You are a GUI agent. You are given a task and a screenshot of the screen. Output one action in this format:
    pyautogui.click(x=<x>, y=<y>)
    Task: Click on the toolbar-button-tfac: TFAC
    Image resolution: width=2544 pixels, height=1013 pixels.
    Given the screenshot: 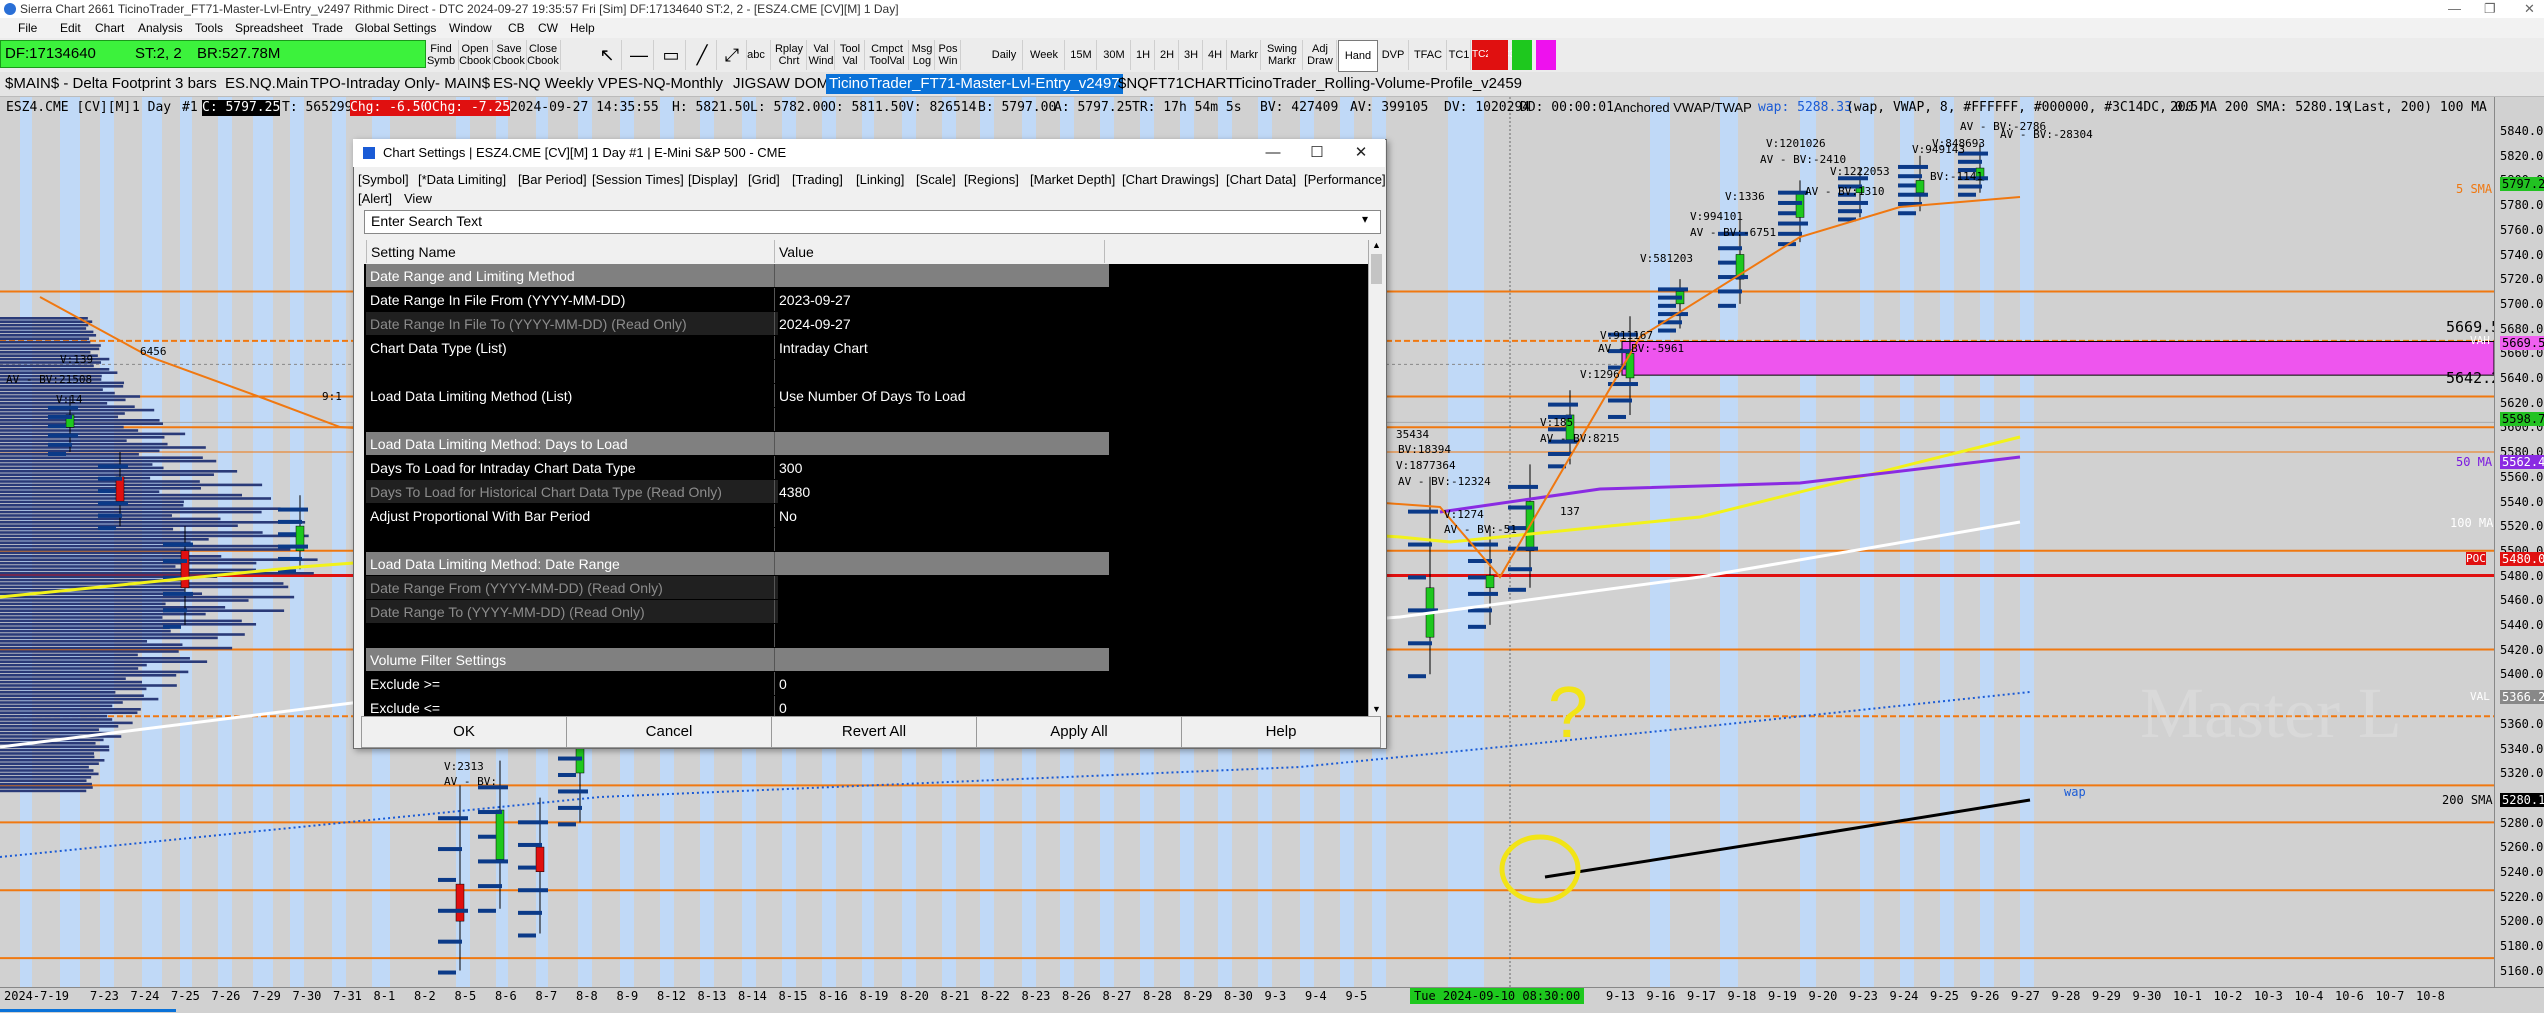 What is the action you would take?
    pyautogui.click(x=1428, y=55)
    